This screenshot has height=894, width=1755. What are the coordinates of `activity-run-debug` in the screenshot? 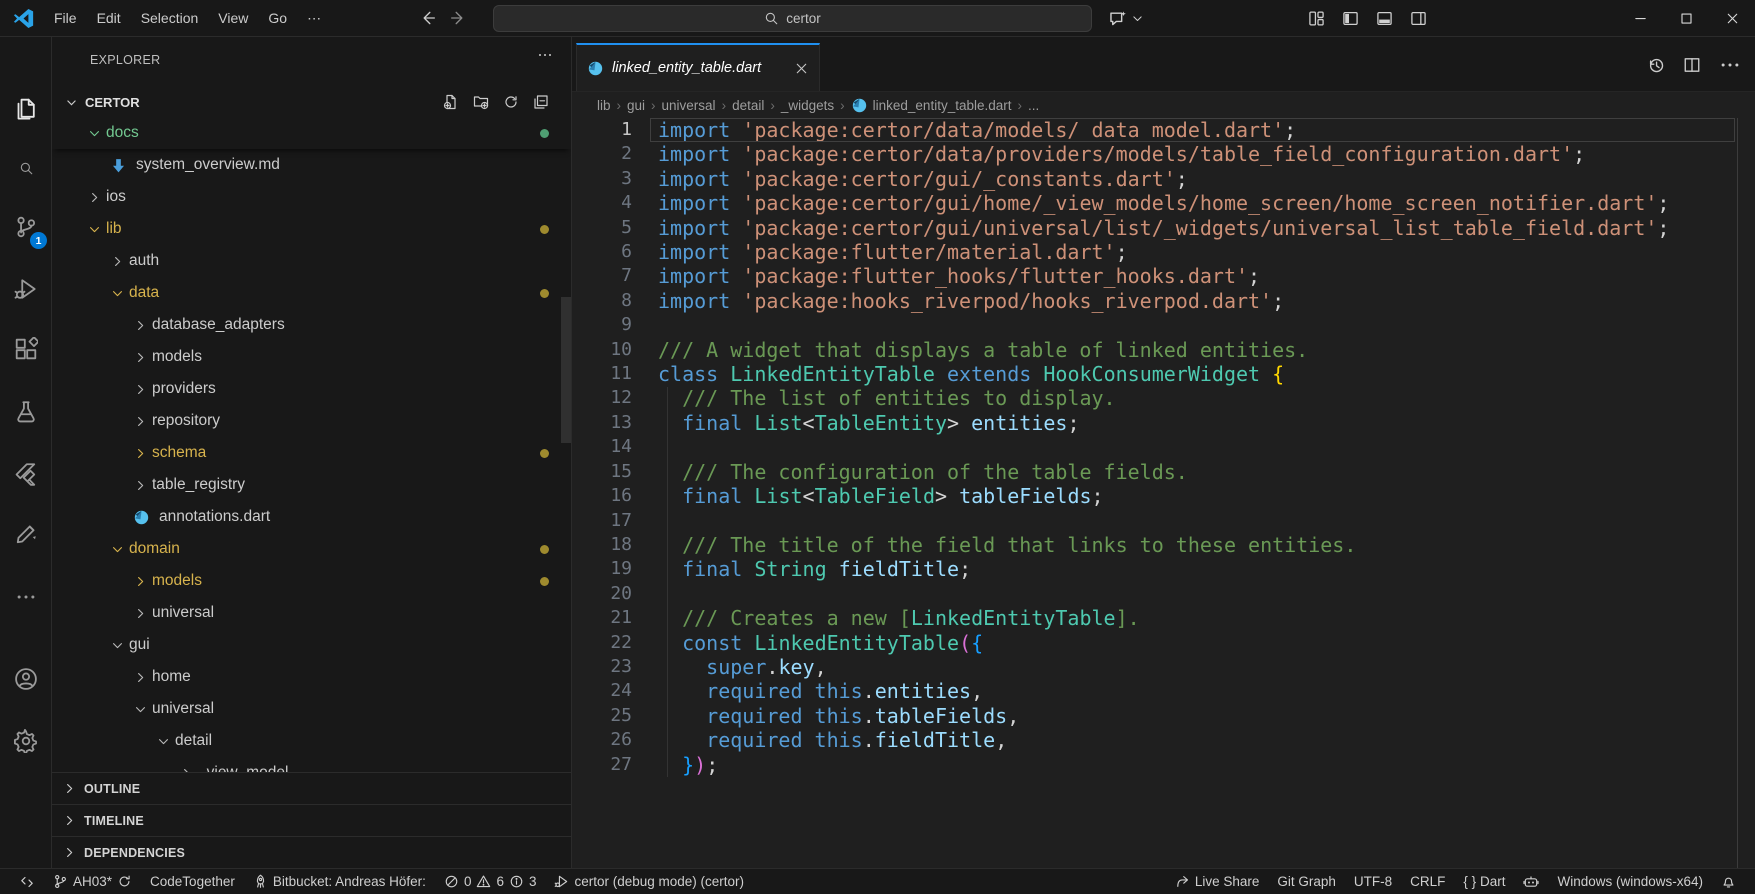 It's located at (26, 289).